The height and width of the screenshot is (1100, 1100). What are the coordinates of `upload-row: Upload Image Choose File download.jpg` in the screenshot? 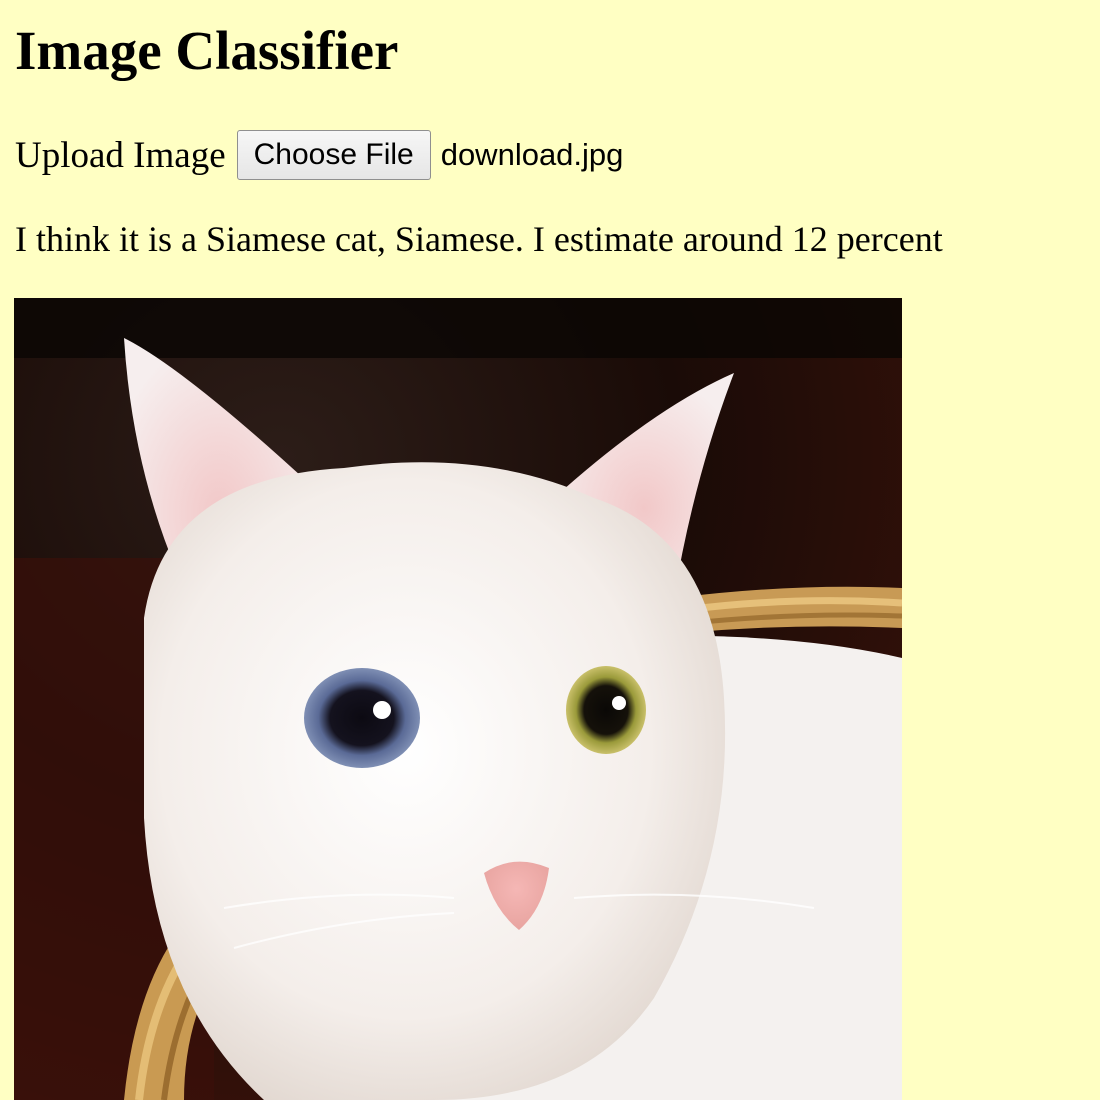 It's located at (319, 155).